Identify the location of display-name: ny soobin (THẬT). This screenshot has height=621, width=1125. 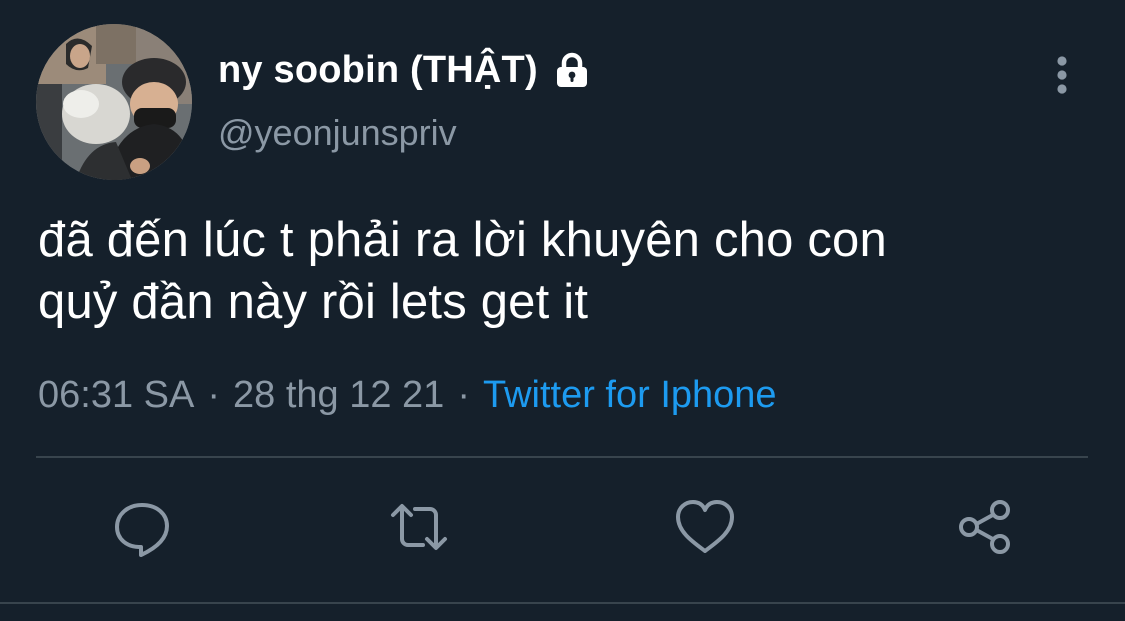
(378, 70).